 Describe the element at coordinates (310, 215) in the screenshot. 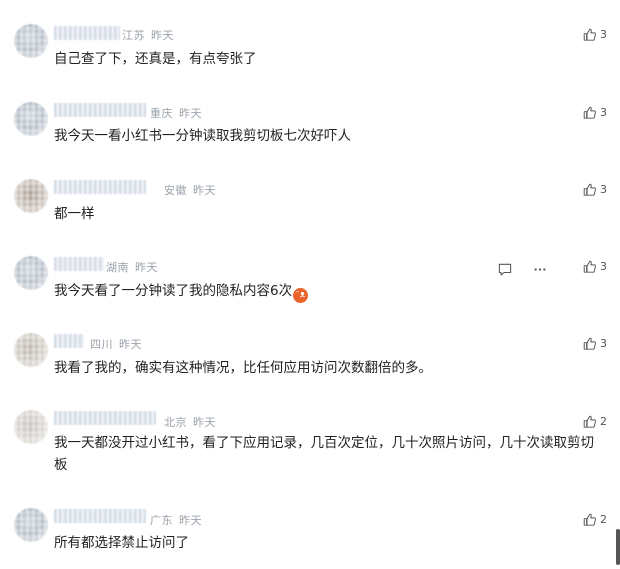

I see `comment-item: 安徽 昨天 都一样 3` at that location.